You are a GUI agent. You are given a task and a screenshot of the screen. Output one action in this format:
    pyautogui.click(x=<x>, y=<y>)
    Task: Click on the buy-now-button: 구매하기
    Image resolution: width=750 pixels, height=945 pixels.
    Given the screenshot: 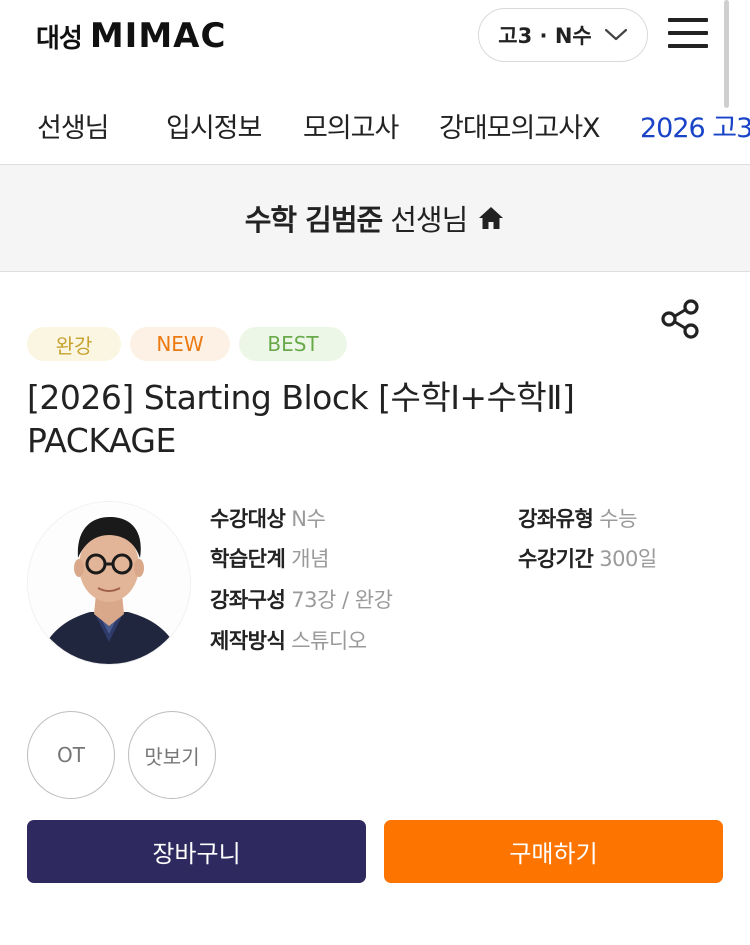 What is the action you would take?
    pyautogui.click(x=553, y=851)
    